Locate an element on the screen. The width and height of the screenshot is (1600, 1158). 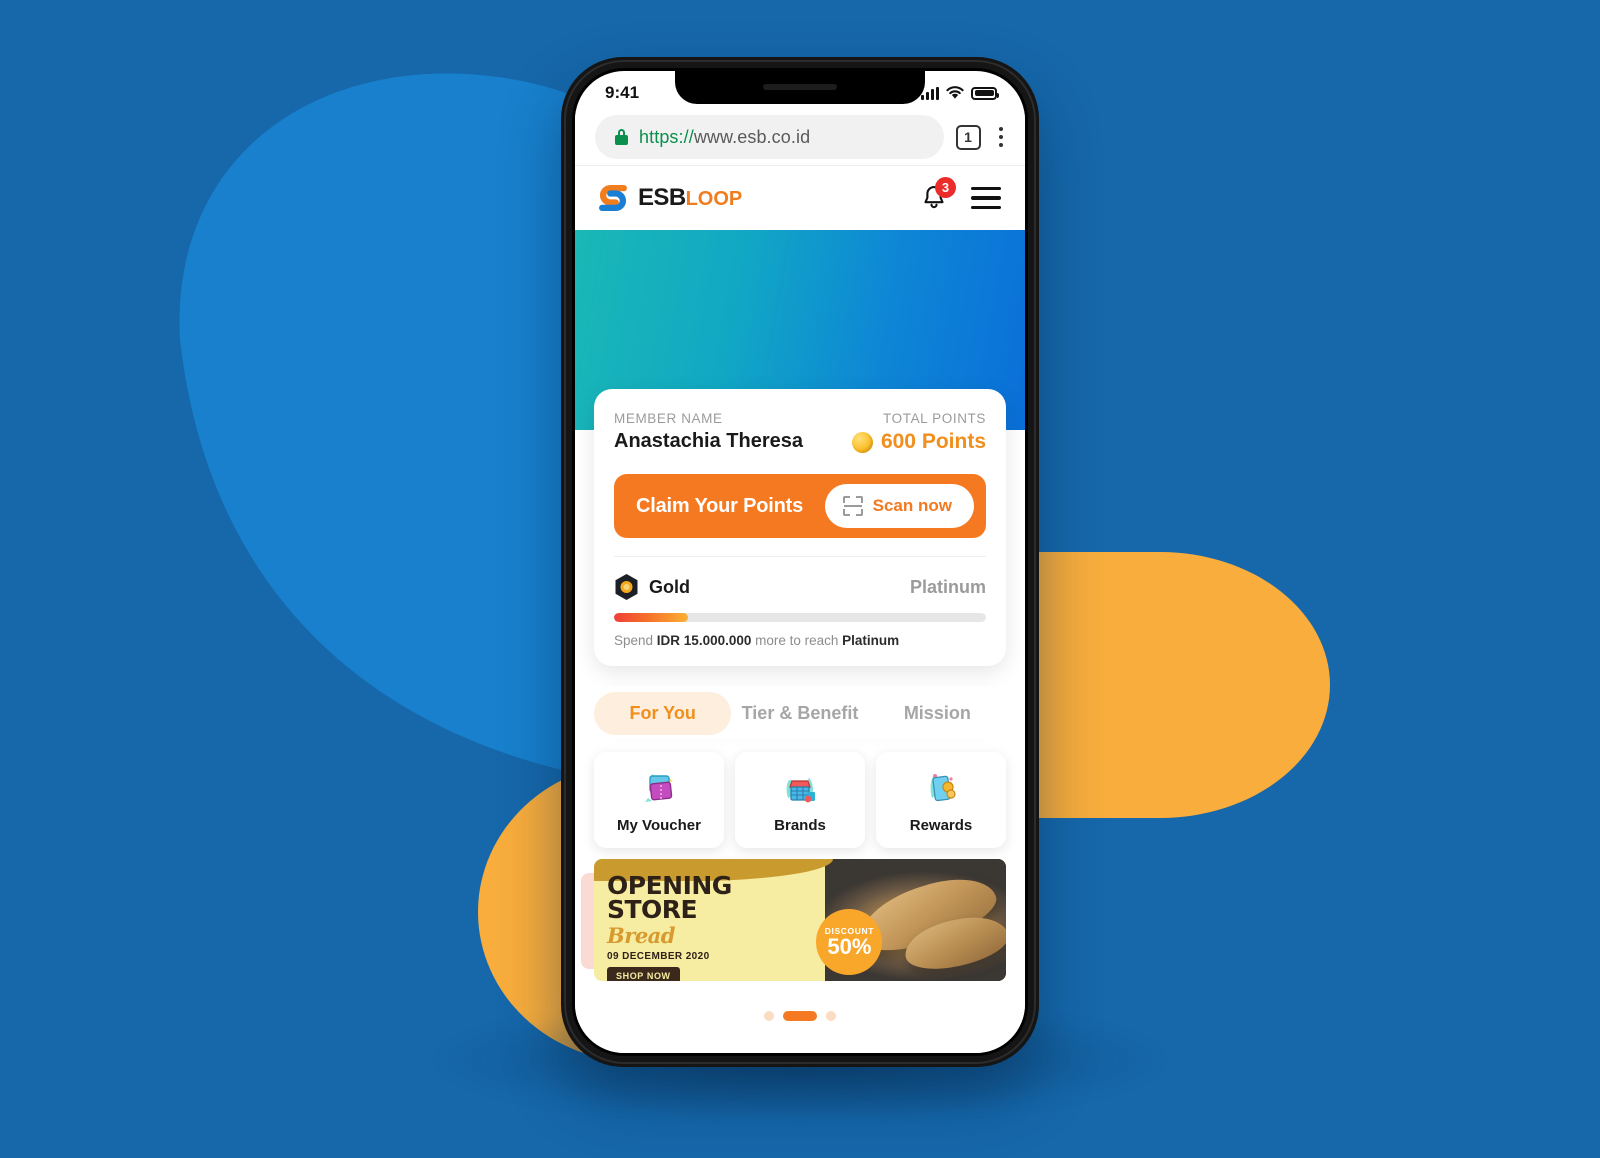
member-name-value: Anastachia Theresa is located at coordinates (708, 441).